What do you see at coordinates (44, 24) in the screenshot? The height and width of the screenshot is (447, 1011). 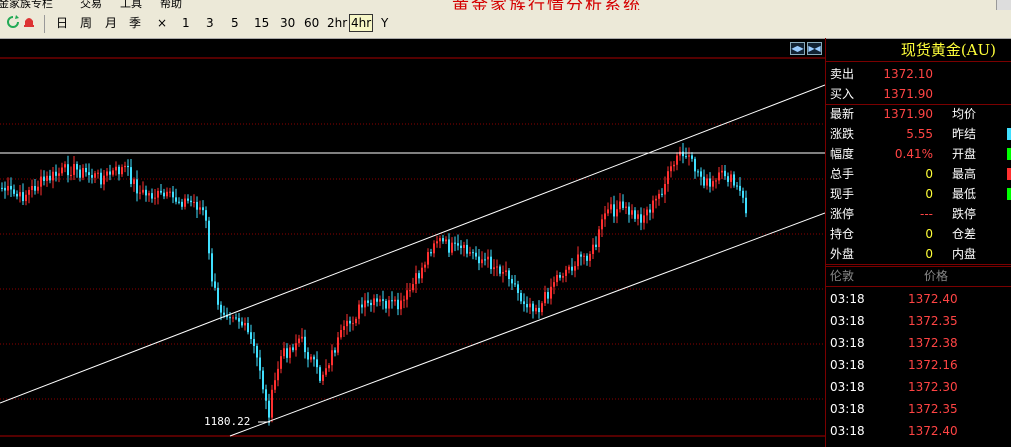 I see `toolbar-separator` at bounding box center [44, 24].